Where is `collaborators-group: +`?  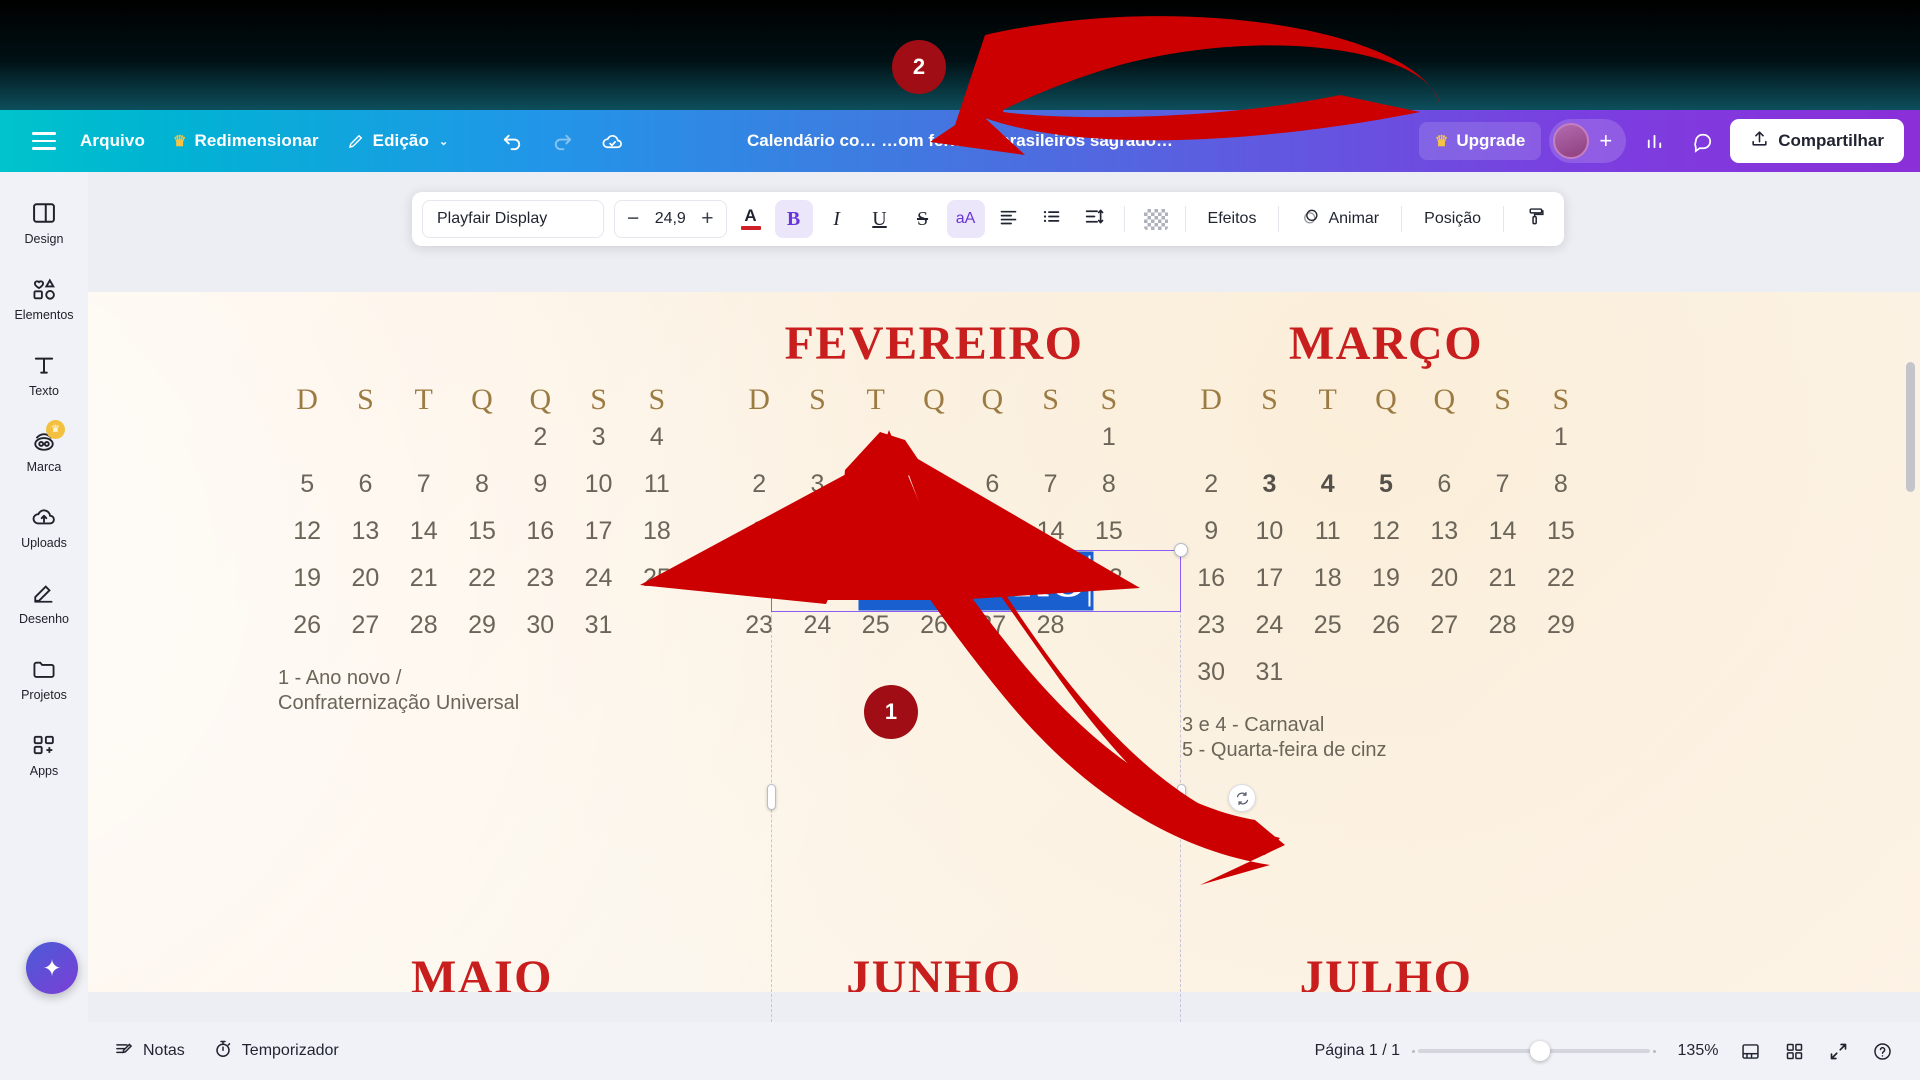
collaborators-group: + is located at coordinates (1588, 141).